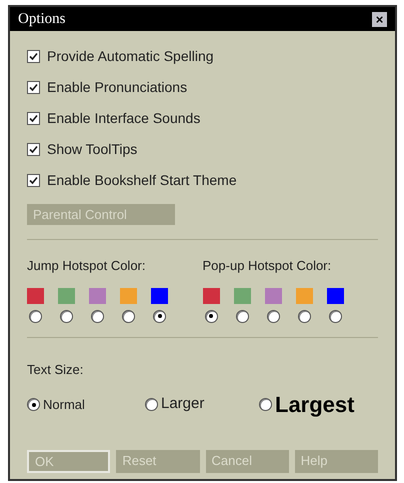  Describe the element at coordinates (117, 87) in the screenshot. I see `checkbox-label: Enable Pronunciations` at that location.